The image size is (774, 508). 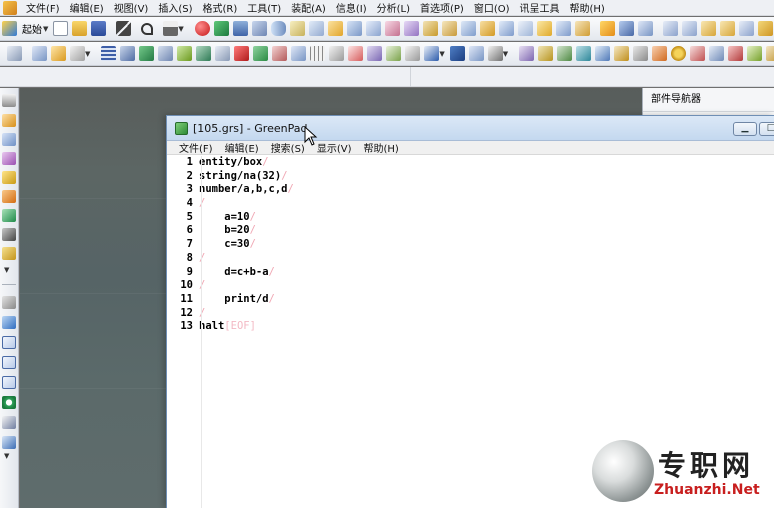 I want to click on greenpad-titlebar: [105.grs] - GreenPad ▁ □, so click(x=470, y=128).